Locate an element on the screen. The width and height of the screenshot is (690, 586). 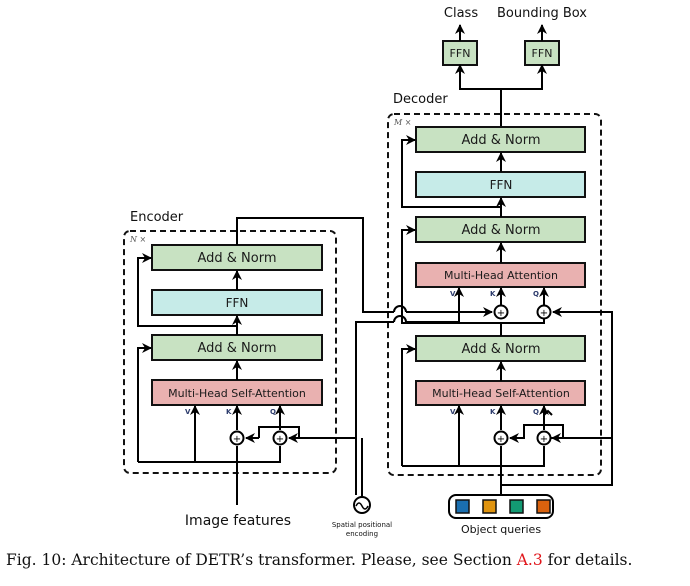
encoder-top-add-norm: Add & Norm is located at coordinates (237, 257).